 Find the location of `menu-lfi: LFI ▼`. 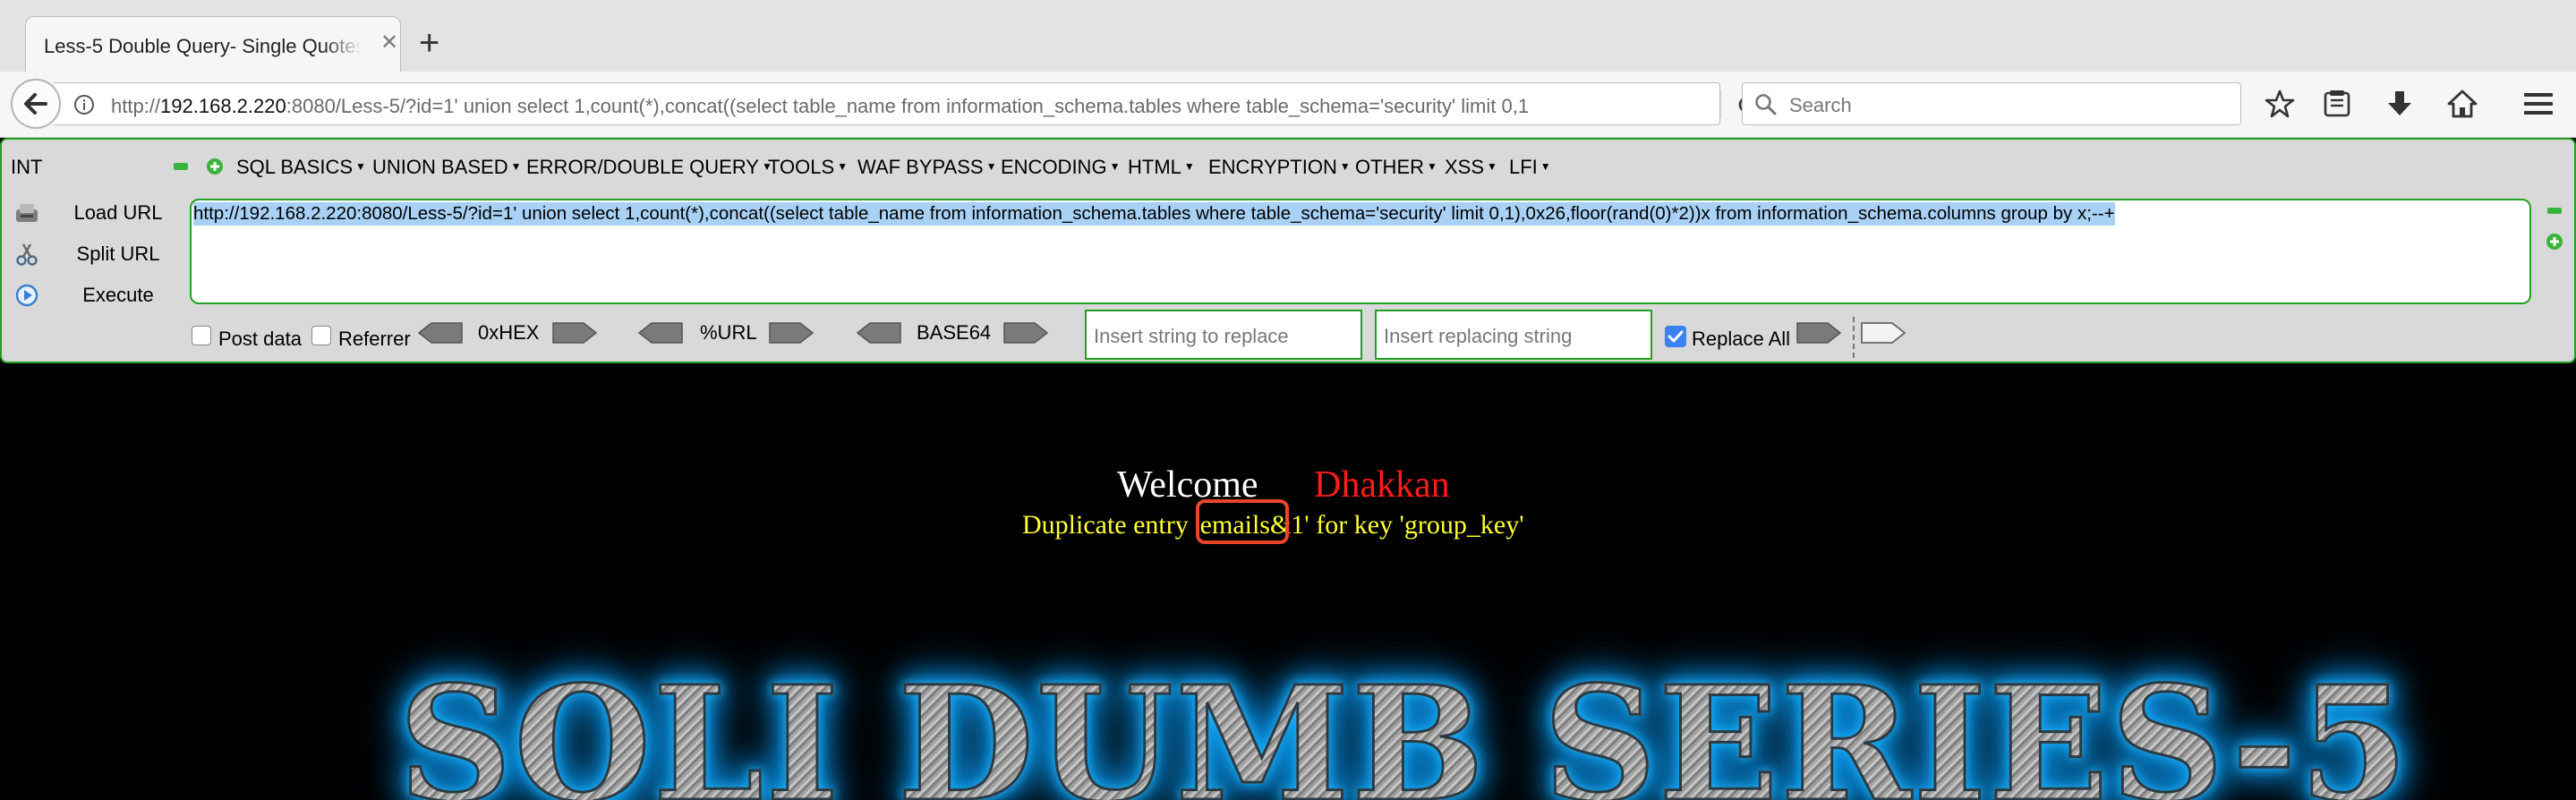

menu-lfi: LFI ▼ is located at coordinates (1530, 167).